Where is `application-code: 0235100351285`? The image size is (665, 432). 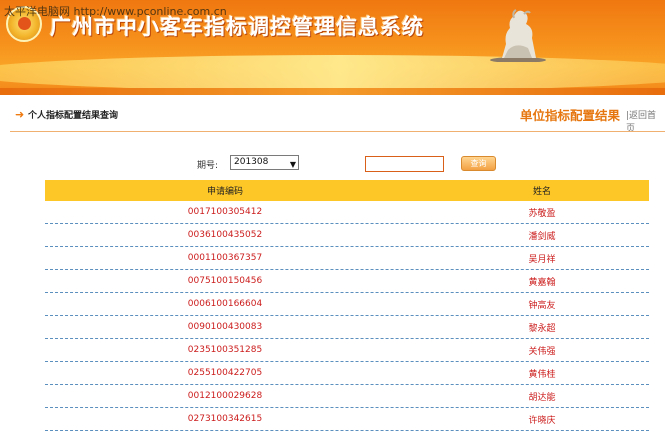 application-code: 0235100351285 is located at coordinates (225, 350).